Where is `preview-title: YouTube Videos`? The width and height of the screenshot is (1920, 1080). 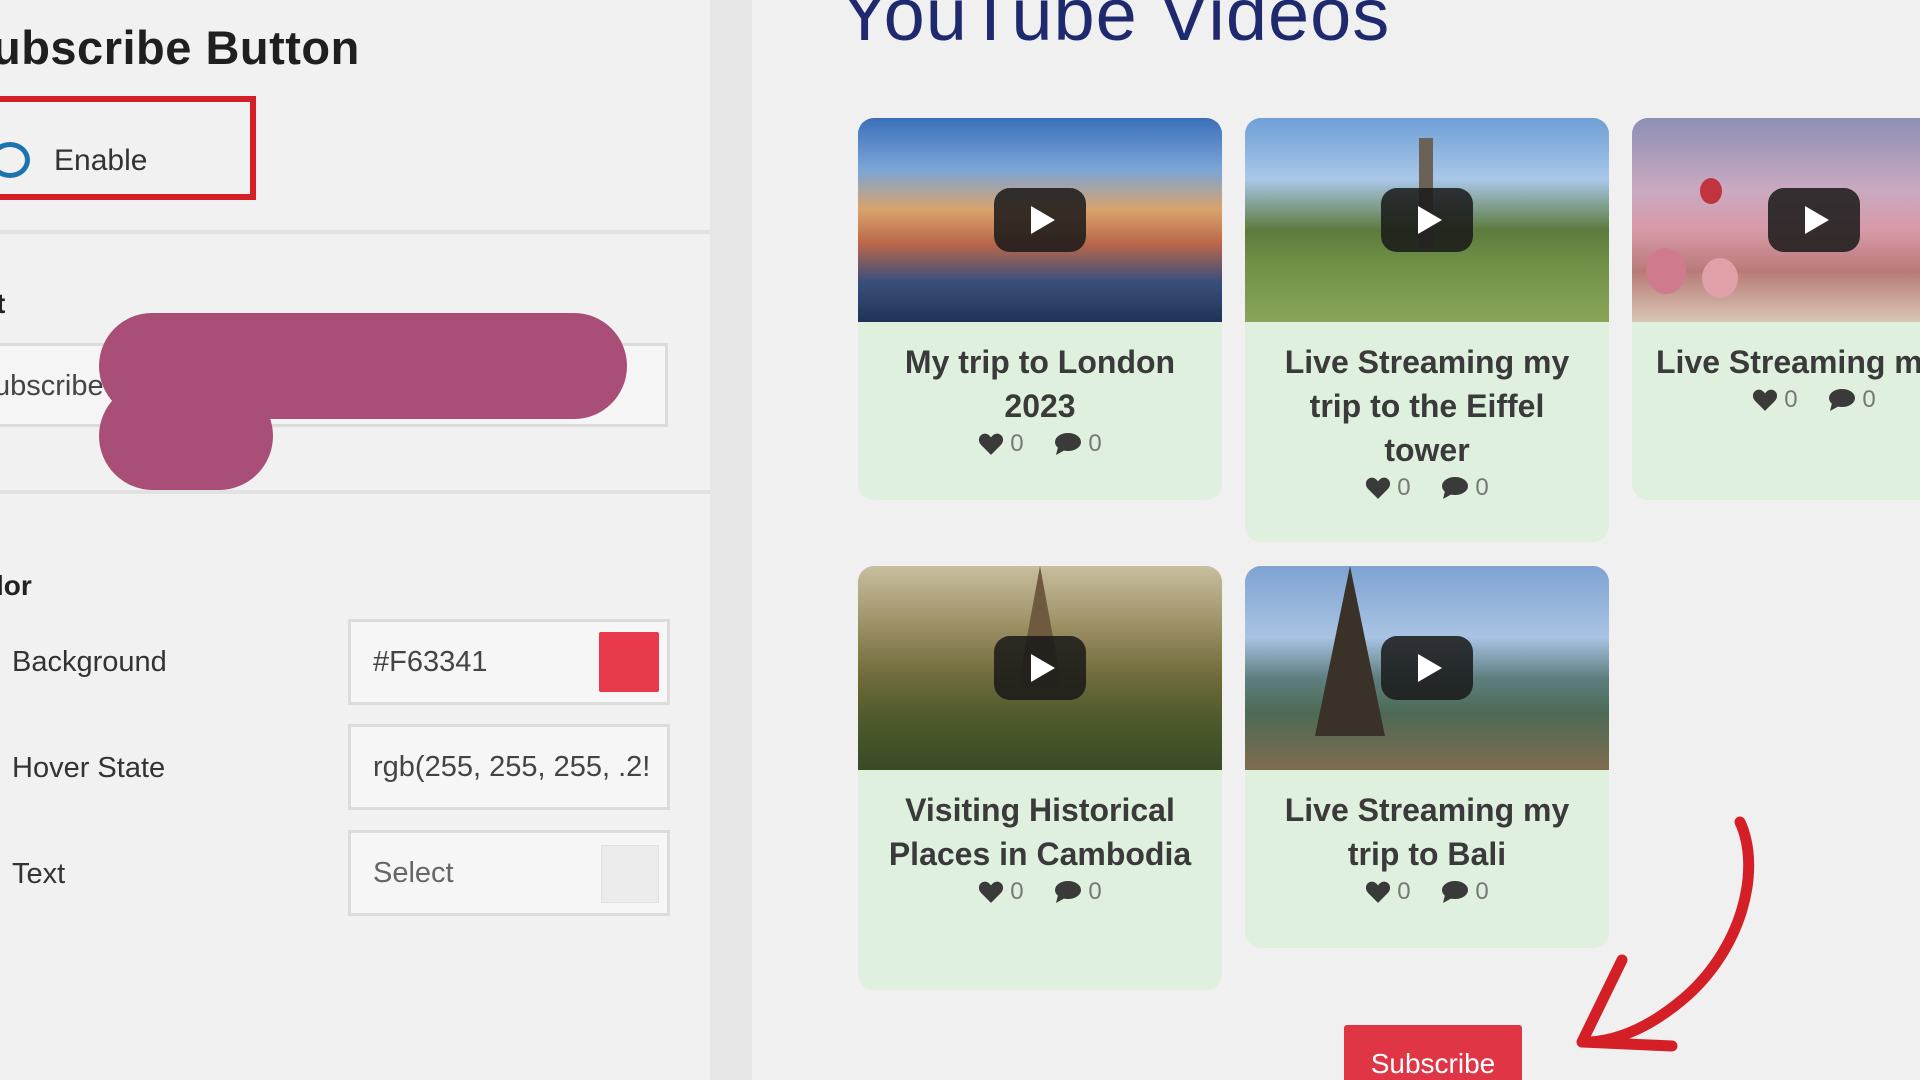 preview-title: YouTube Videos is located at coordinates (1115, 28).